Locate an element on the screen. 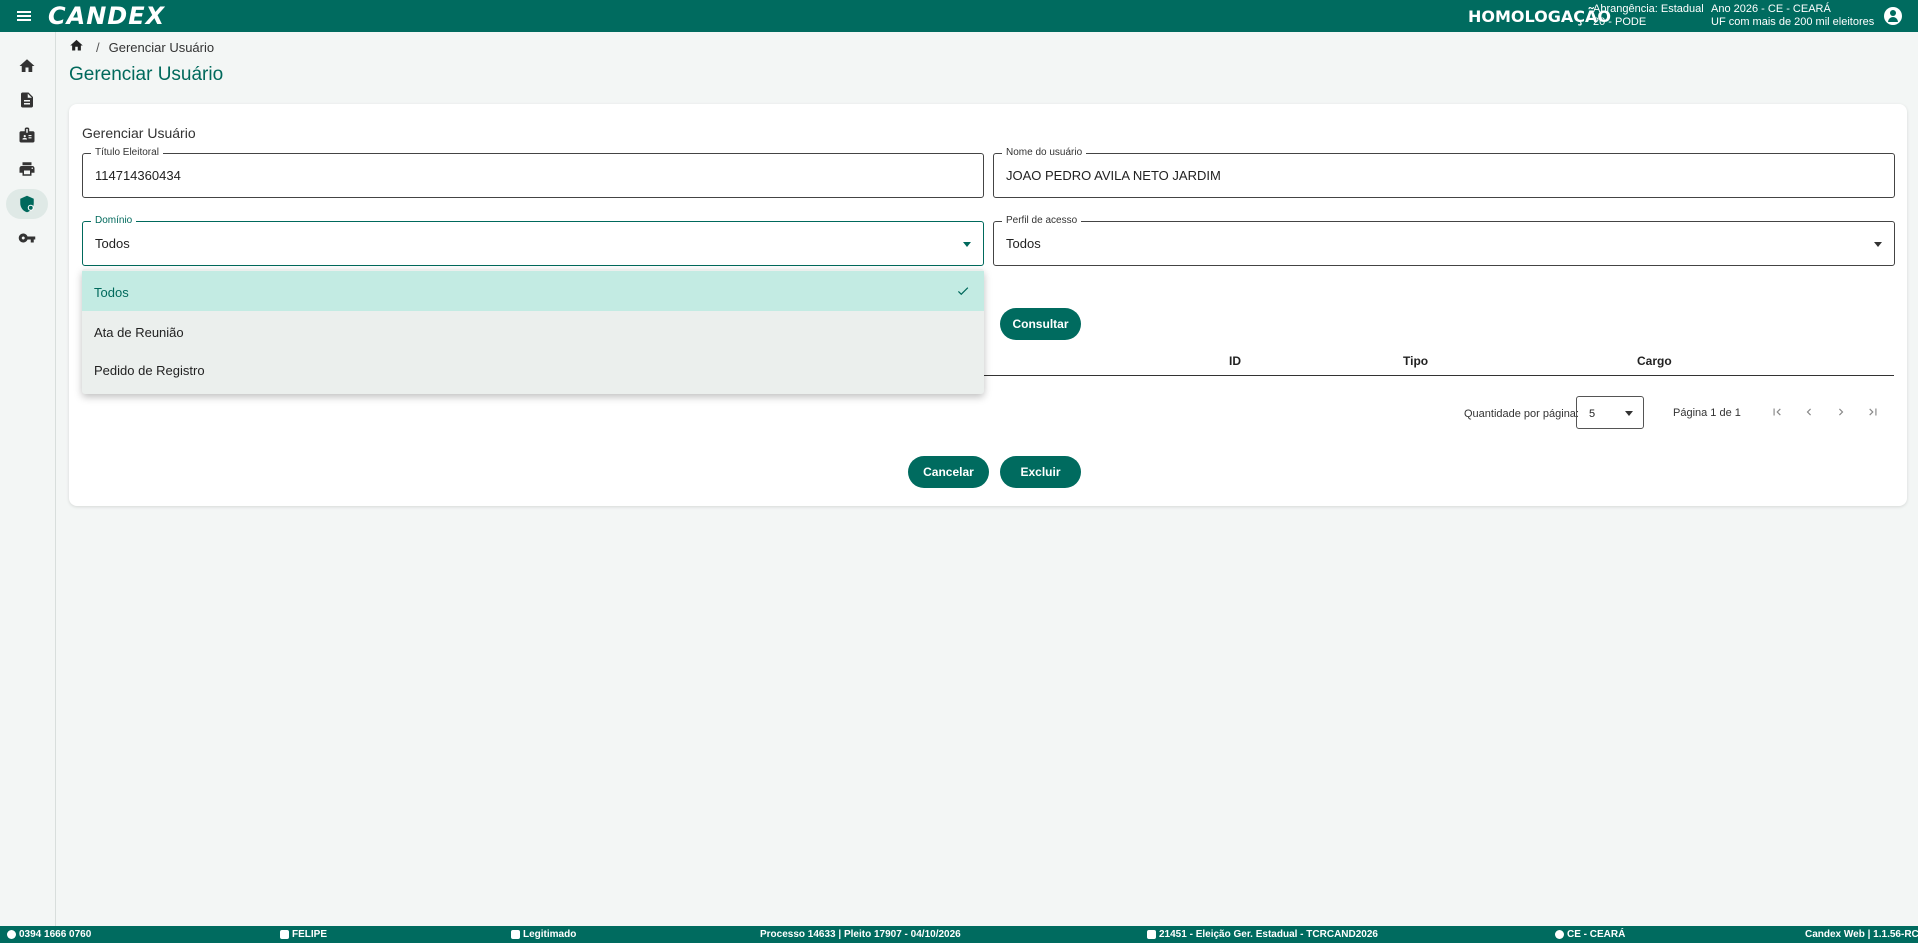  admin-shield-icon is located at coordinates (27, 204).